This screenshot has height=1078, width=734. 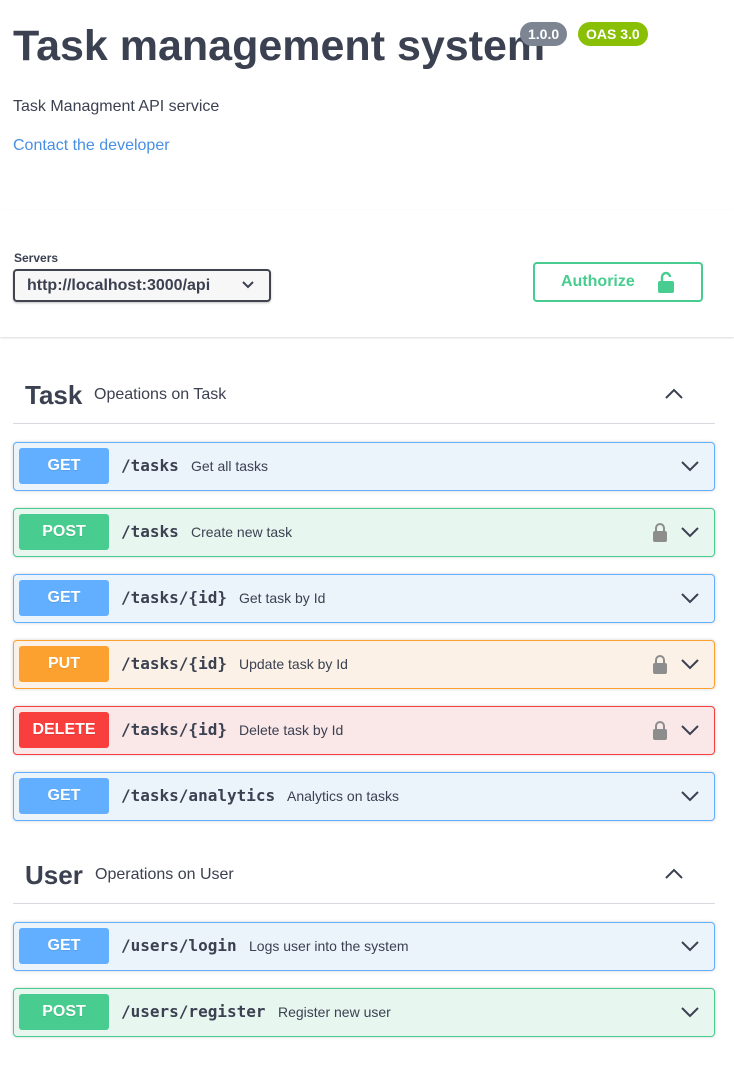 What do you see at coordinates (119, 285) in the screenshot?
I see `server-select-value: http://localhost:3000/api` at bounding box center [119, 285].